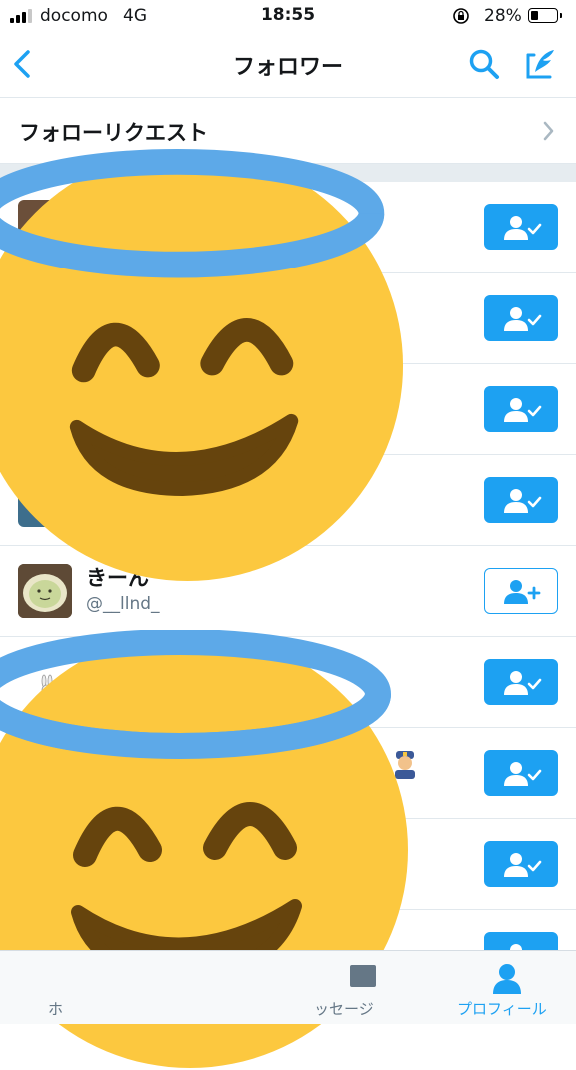  What do you see at coordinates (507, 979) in the screenshot?
I see `profile-icon` at bounding box center [507, 979].